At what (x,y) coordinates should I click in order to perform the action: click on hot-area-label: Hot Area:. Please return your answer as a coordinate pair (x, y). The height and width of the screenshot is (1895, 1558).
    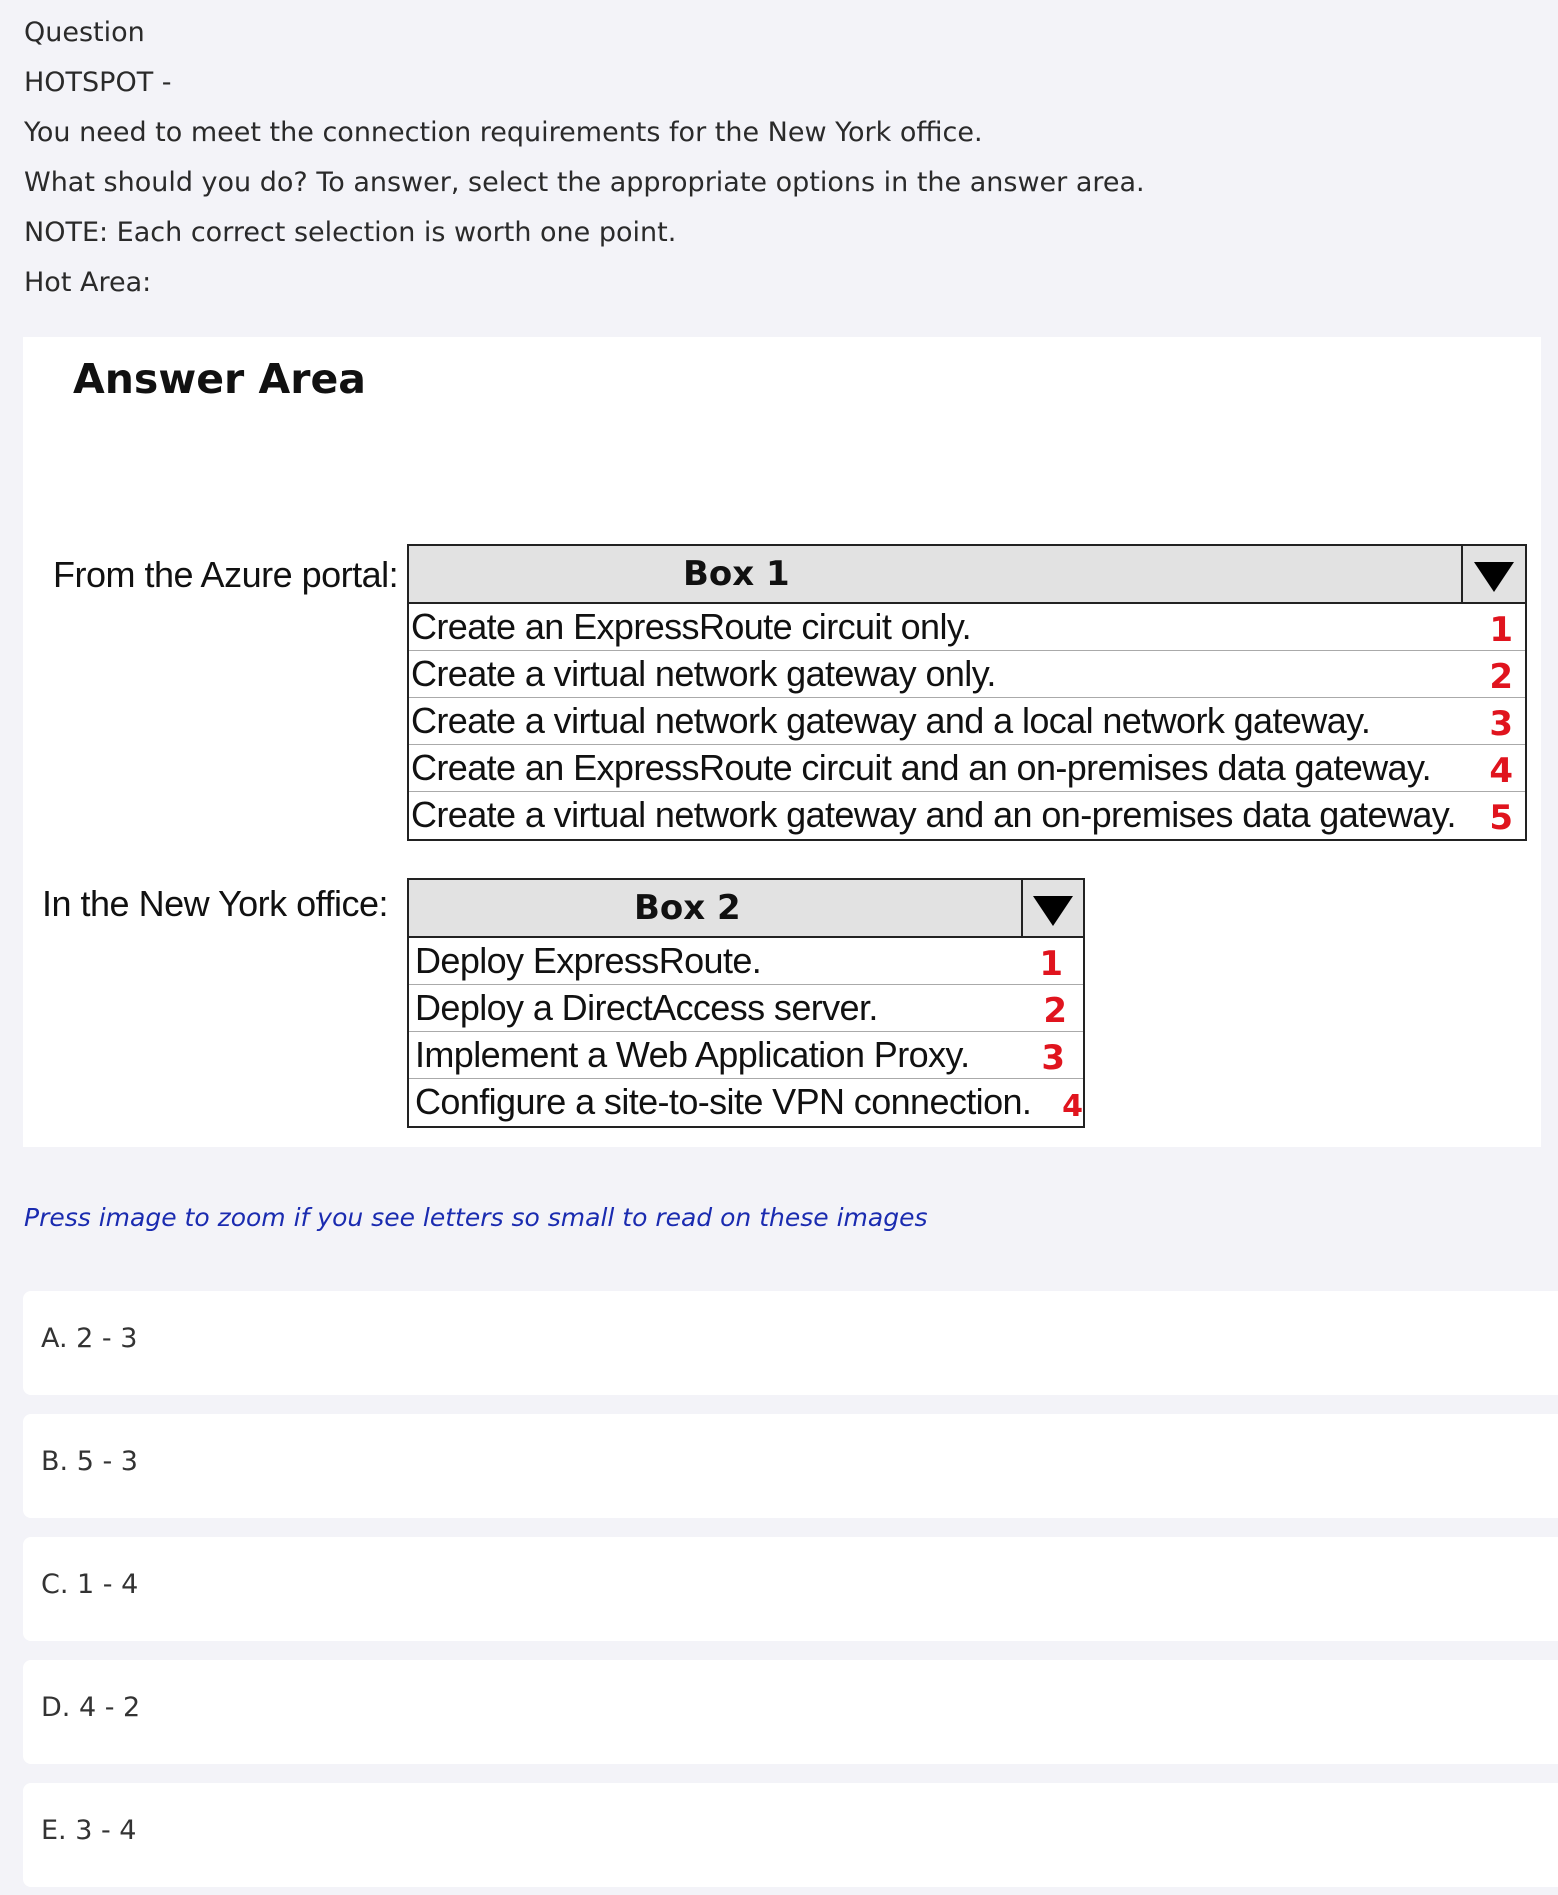
    Looking at the image, I should click on (88, 282).